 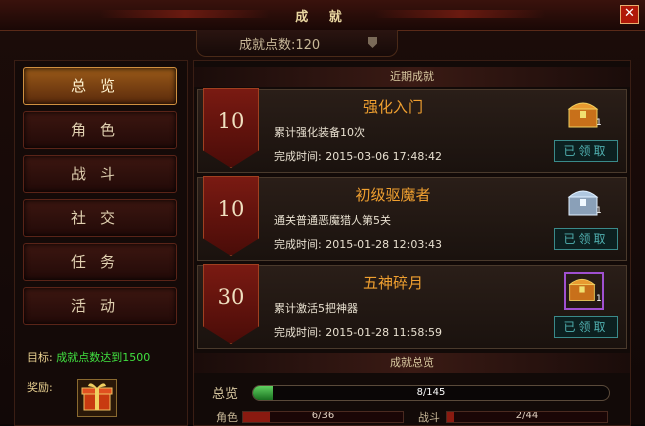 I want to click on nav-activity: 活动, so click(x=100, y=306).